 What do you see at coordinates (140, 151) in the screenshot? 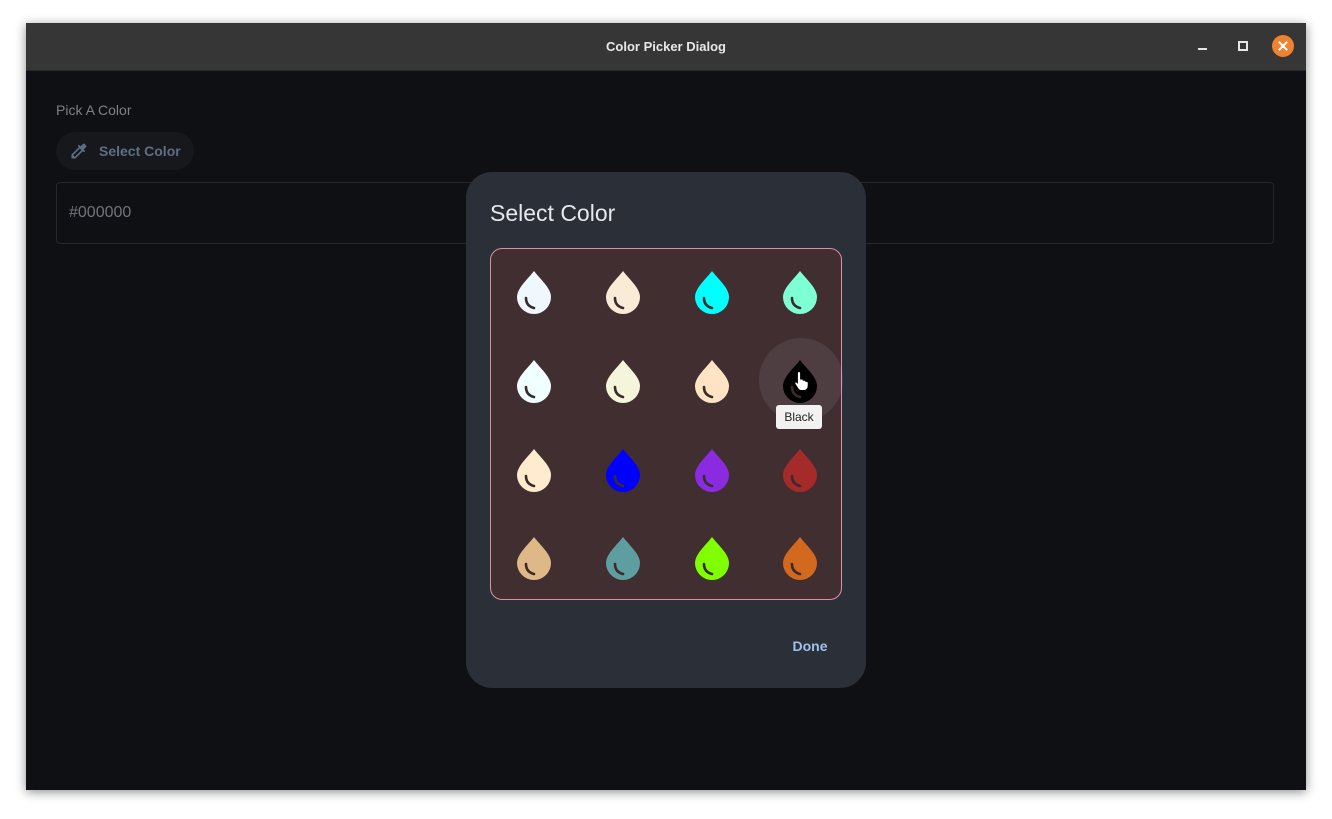
I see `select-color-label: Select Color` at bounding box center [140, 151].